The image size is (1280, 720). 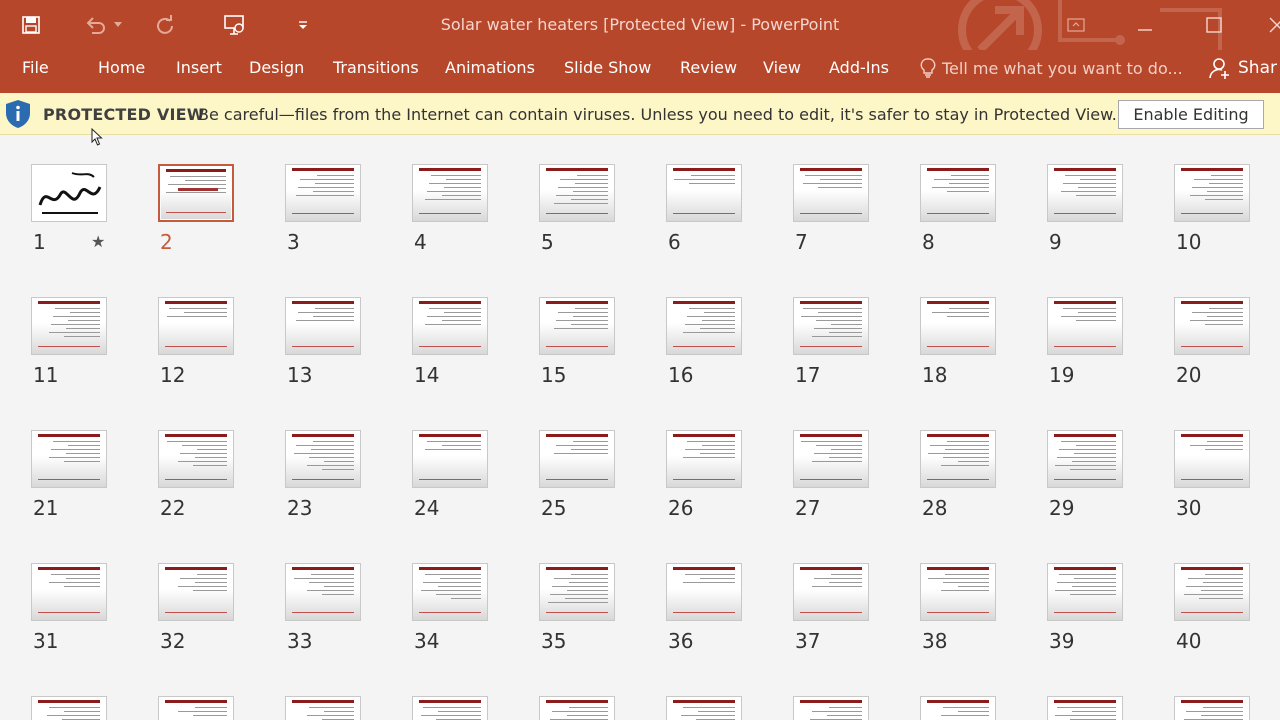 What do you see at coordinates (1212, 209) in the screenshot?
I see `slide-thumbnail: 10` at bounding box center [1212, 209].